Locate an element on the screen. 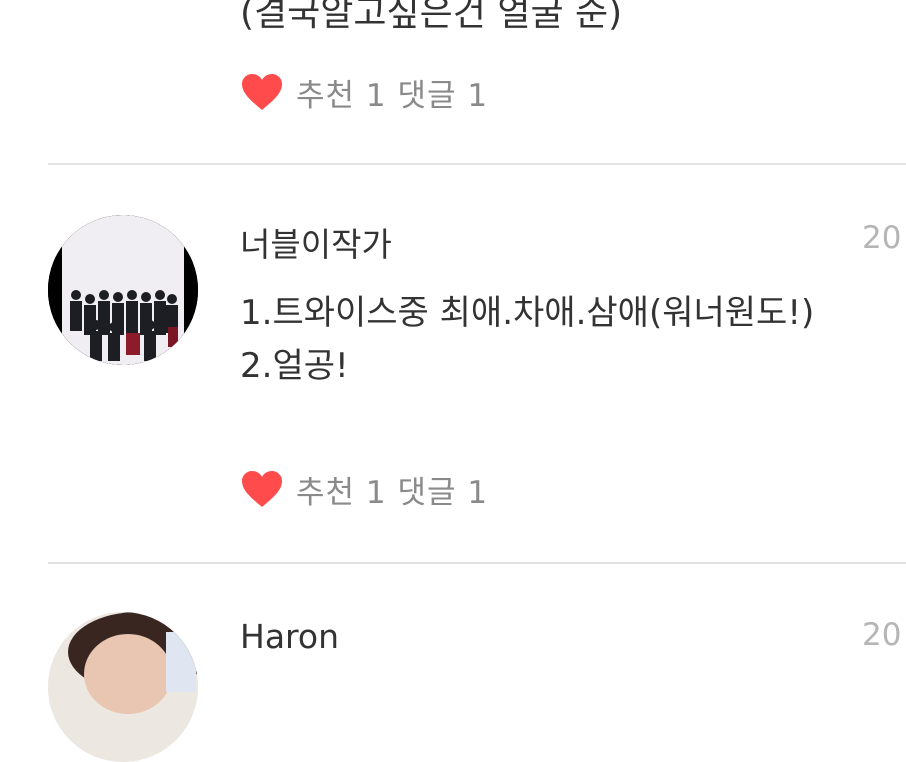  post-stats: 추천 1 댓글 1 is located at coordinates (364, 489).